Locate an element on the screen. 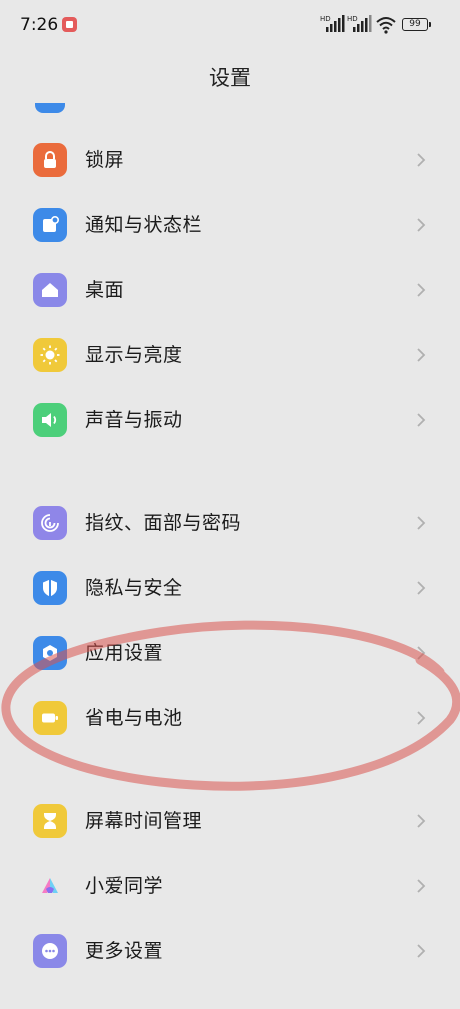 The width and height of the screenshot is (460, 1009). app-gear-icon is located at coordinates (50, 653).